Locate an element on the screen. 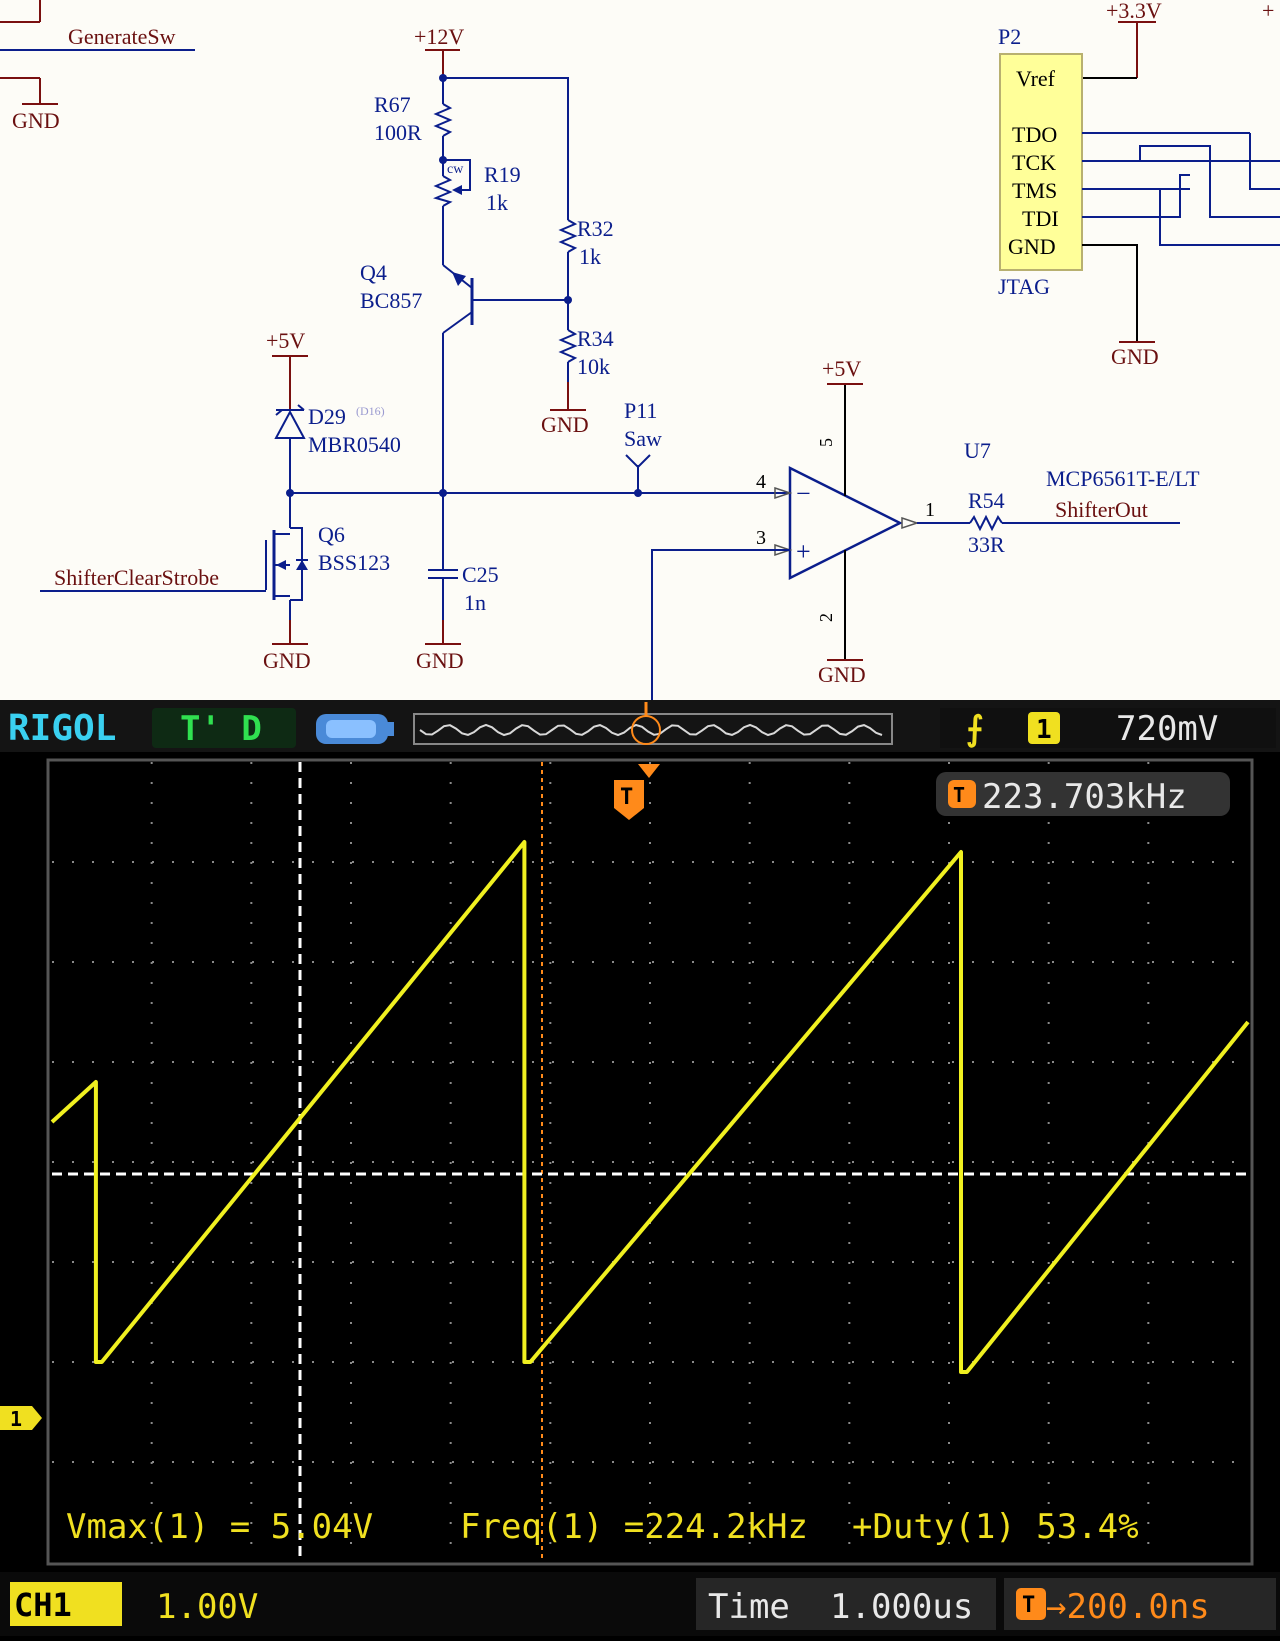 This screenshot has height=1641, width=1280. r32-ref: R32 is located at coordinates (595, 228).